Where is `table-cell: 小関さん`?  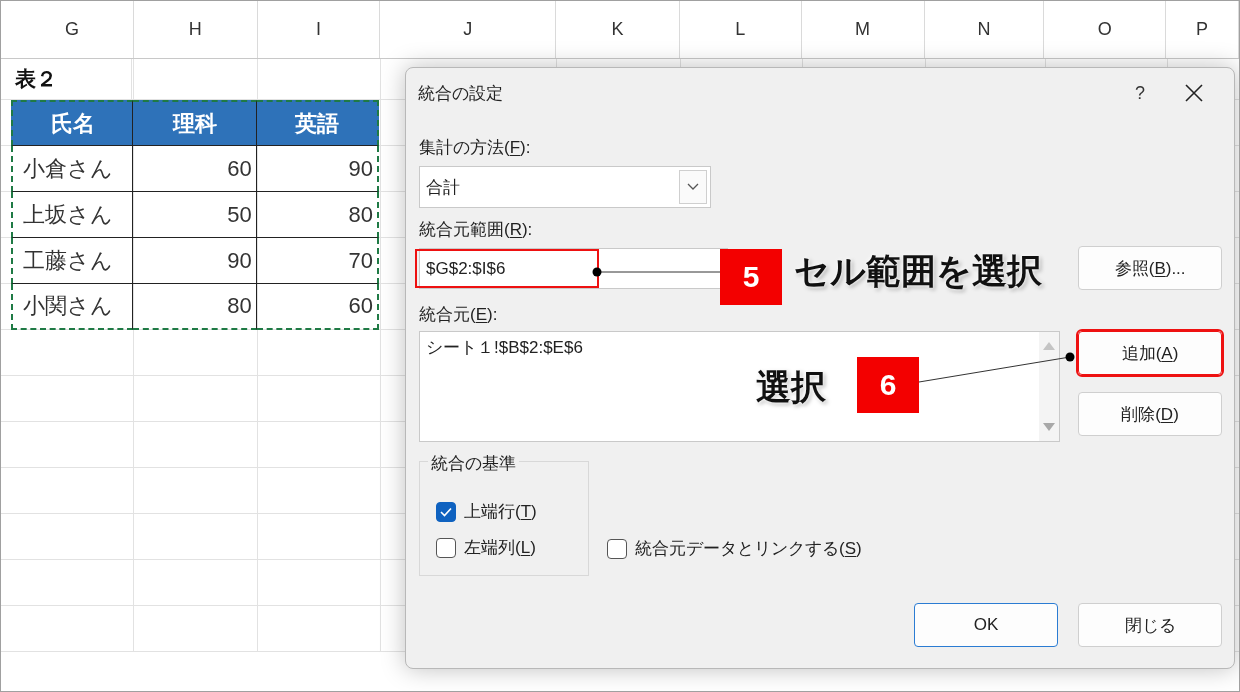
table-cell: 小関さん is located at coordinates (72, 307).